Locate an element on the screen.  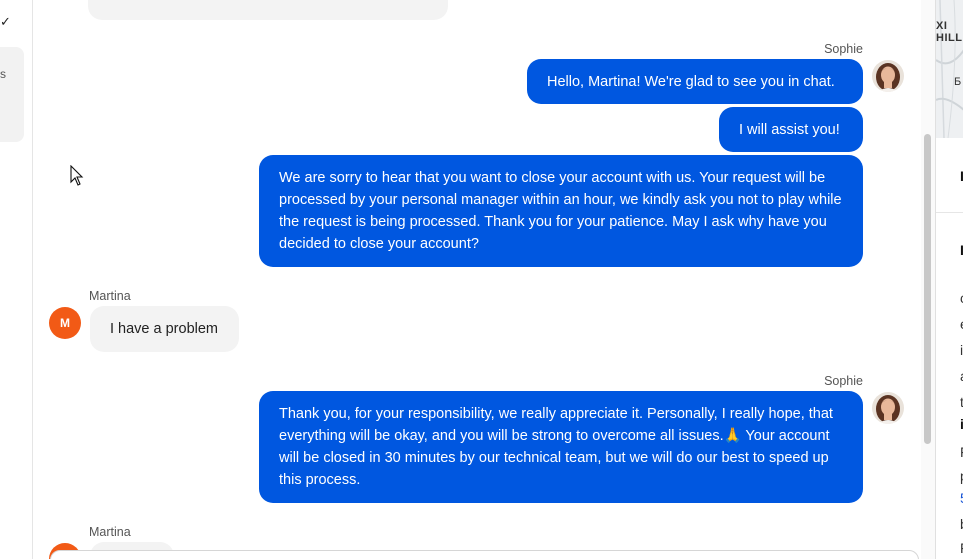
scrollbar-thumb is located at coordinates (927, 289).